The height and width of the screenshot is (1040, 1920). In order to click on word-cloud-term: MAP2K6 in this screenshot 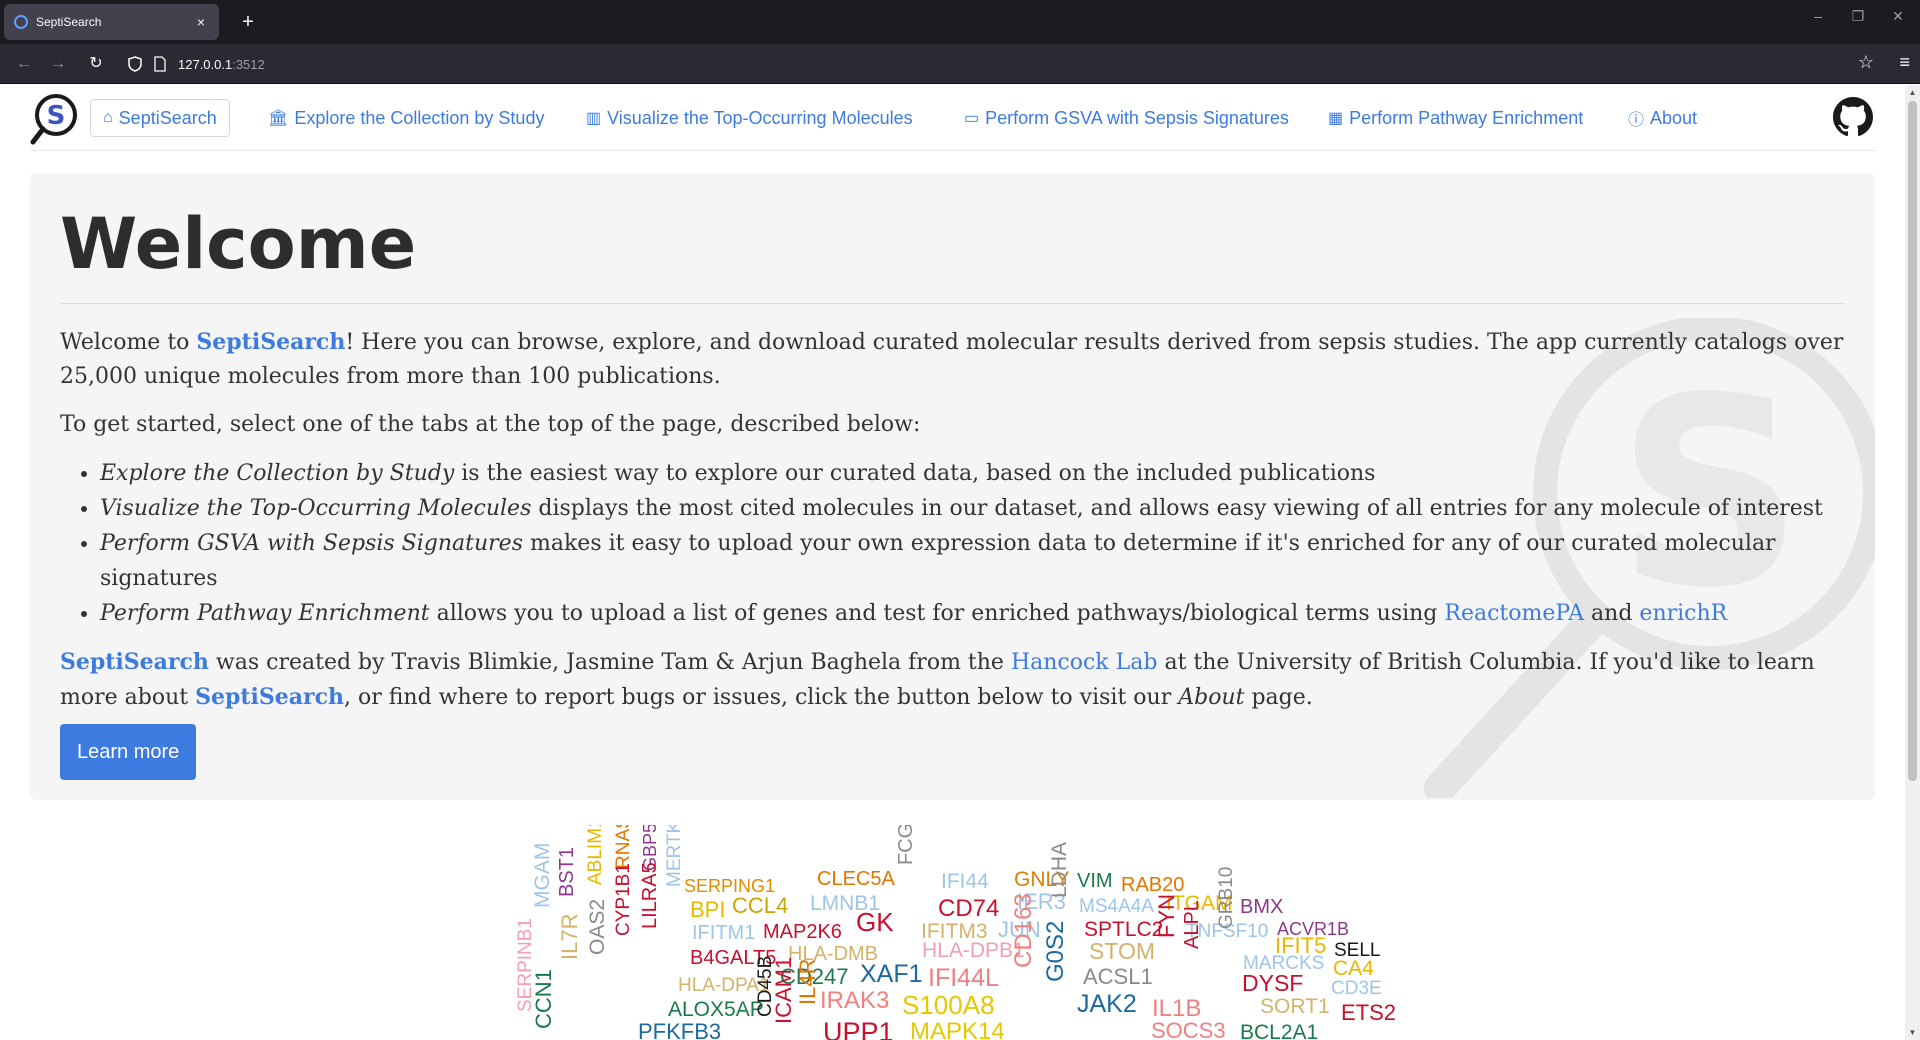, I will do `click(802, 932)`.